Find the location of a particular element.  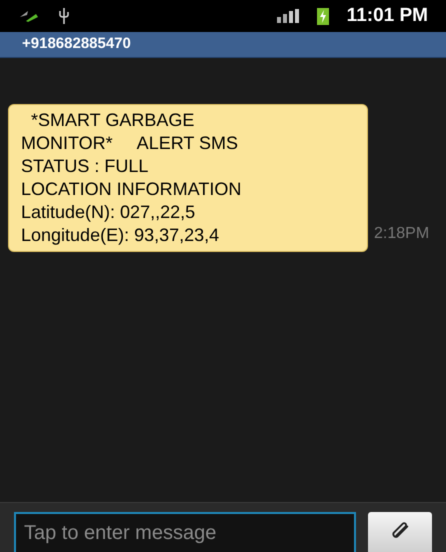

attach-button is located at coordinates (400, 532).